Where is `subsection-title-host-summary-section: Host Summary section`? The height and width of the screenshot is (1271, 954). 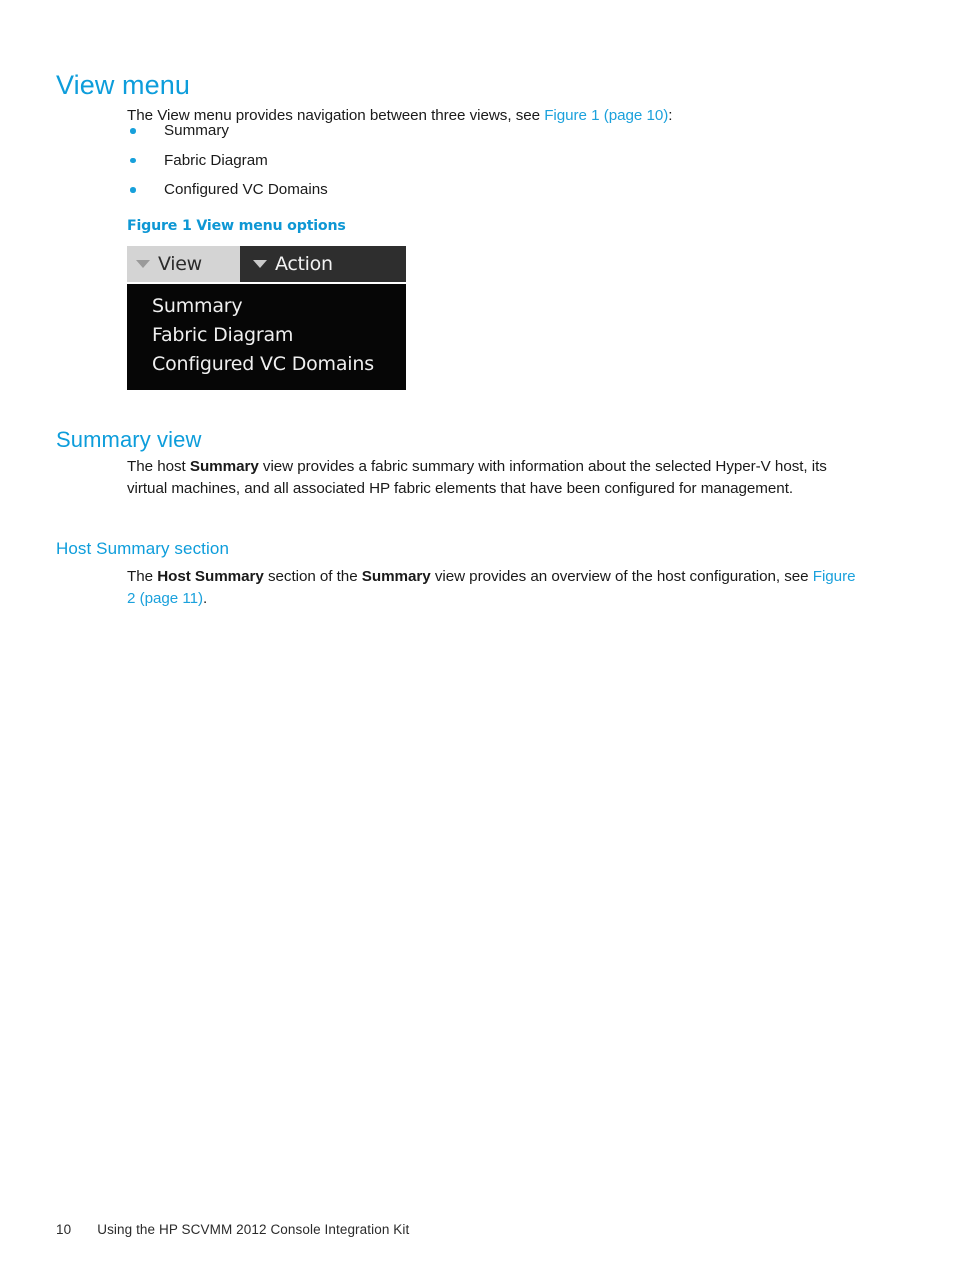 subsection-title-host-summary-section: Host Summary section is located at coordinates (142, 548).